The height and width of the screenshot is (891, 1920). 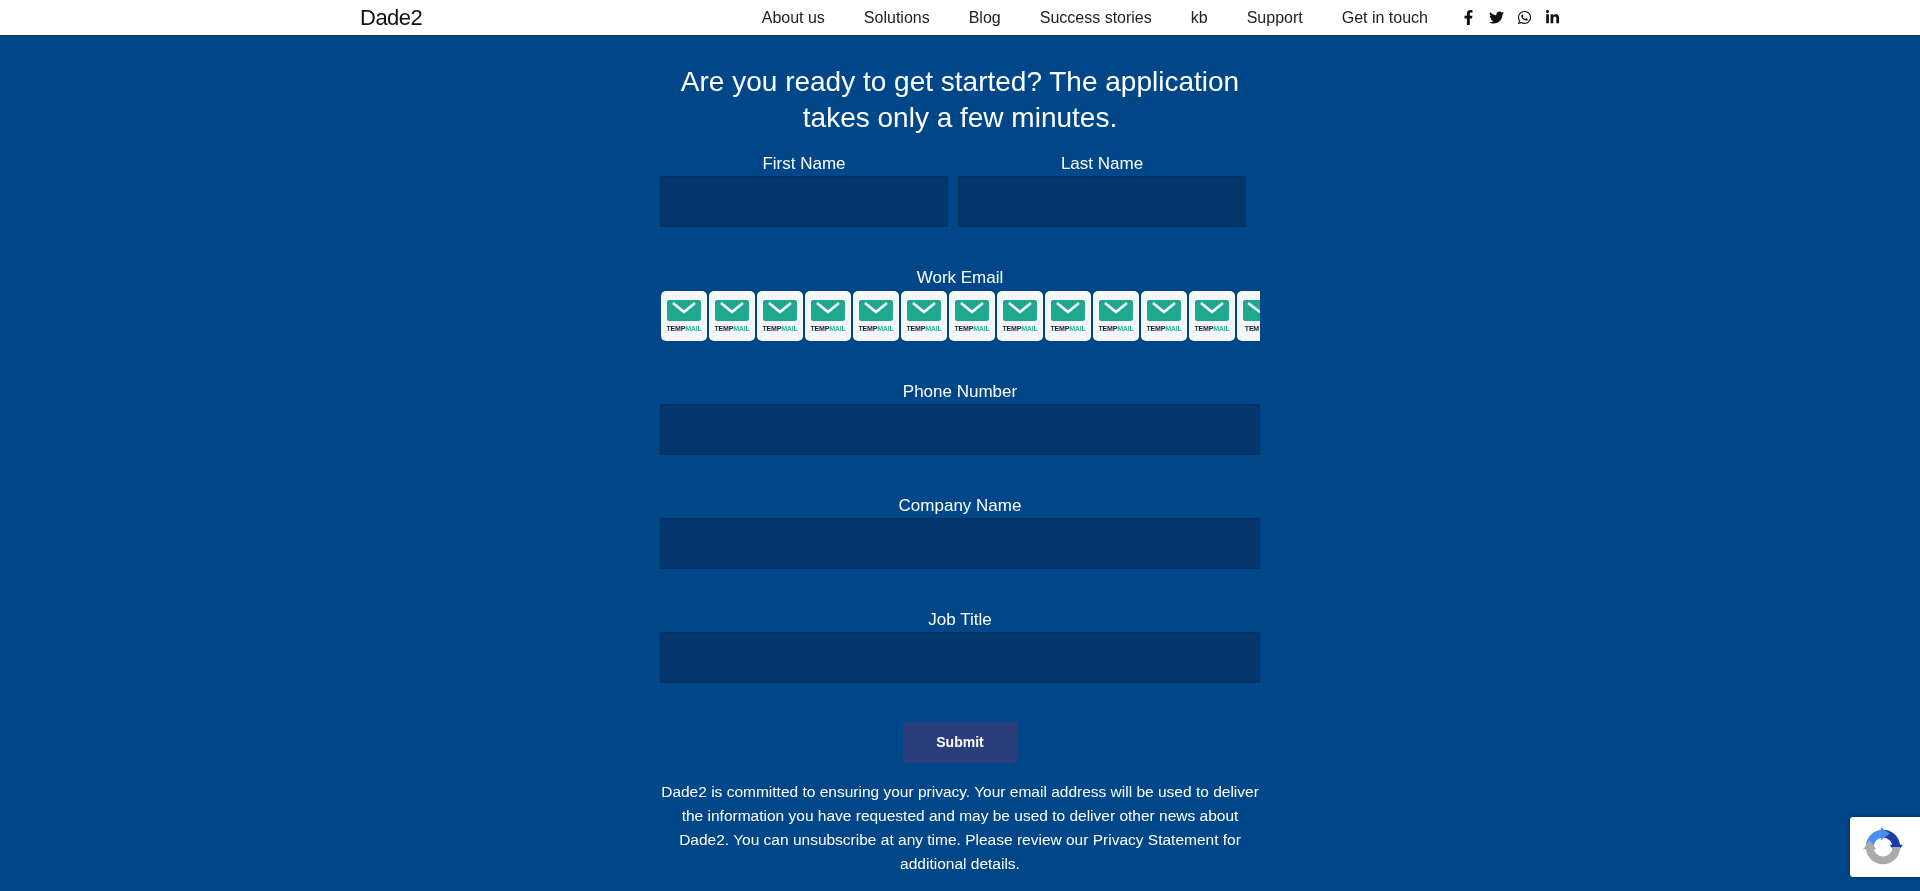 What do you see at coordinates (1552, 17) in the screenshot?
I see `linkedin-icon` at bounding box center [1552, 17].